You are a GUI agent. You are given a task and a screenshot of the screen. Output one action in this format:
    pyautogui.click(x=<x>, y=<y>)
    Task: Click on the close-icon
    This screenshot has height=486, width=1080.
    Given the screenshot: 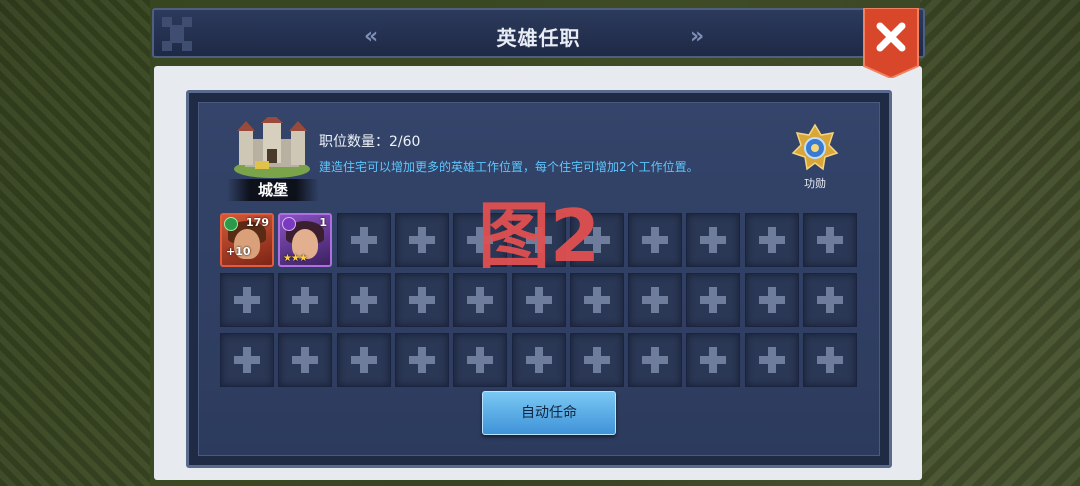 What is the action you would take?
    pyautogui.click(x=891, y=43)
    